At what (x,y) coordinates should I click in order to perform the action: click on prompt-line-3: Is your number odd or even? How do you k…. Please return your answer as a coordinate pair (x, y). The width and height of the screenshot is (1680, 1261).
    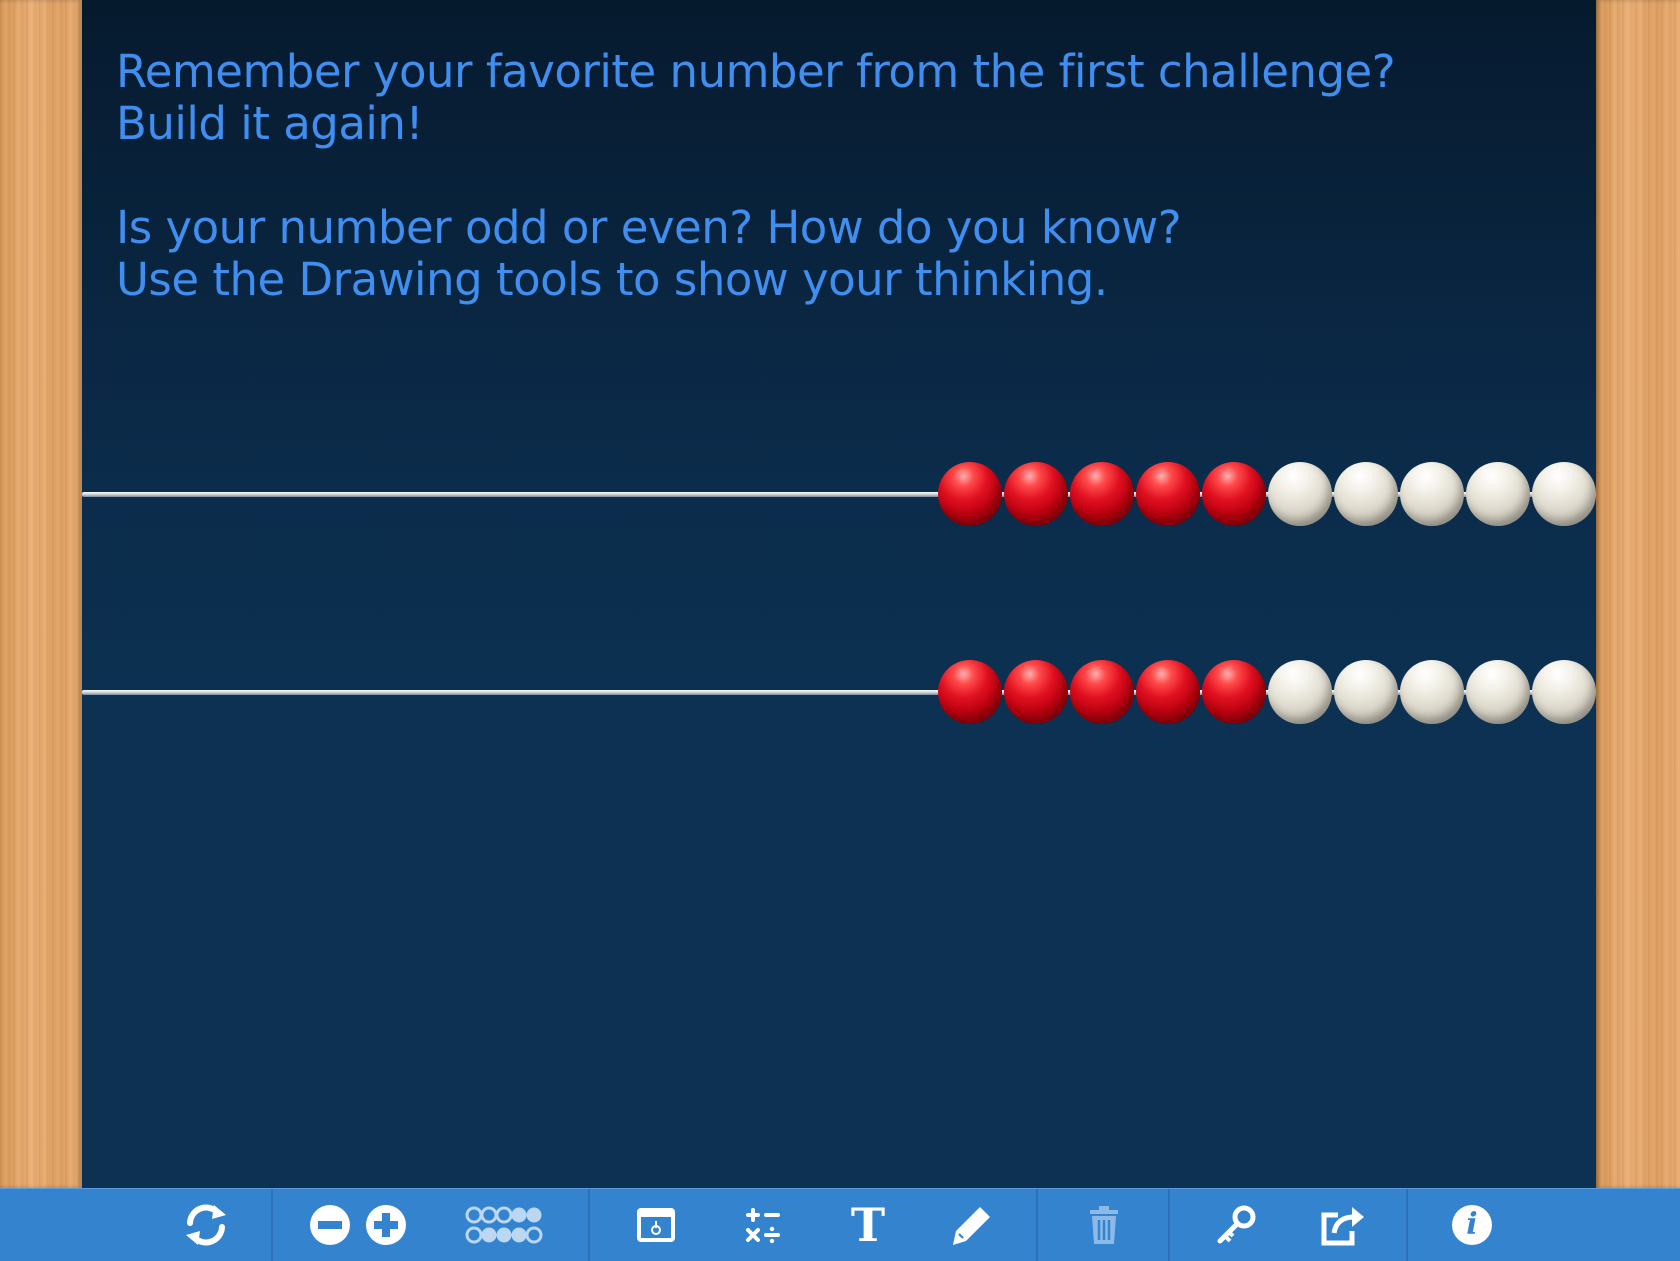
    Looking at the image, I should click on (649, 227).